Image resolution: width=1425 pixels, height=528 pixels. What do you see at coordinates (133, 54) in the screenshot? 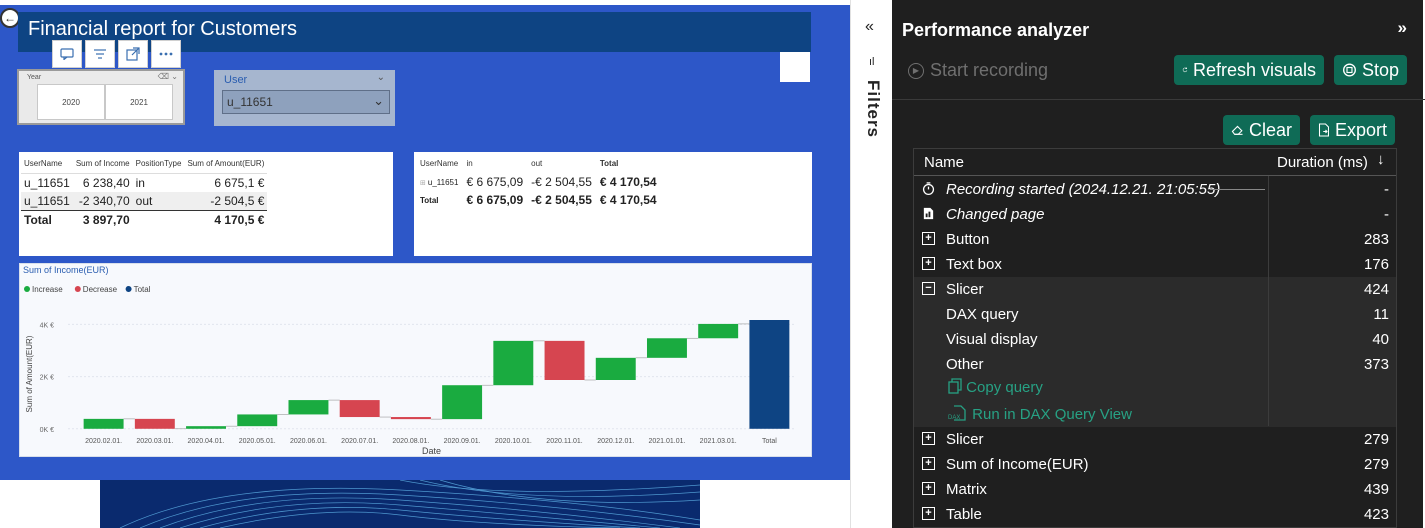
I see `focus-mode-icon` at bounding box center [133, 54].